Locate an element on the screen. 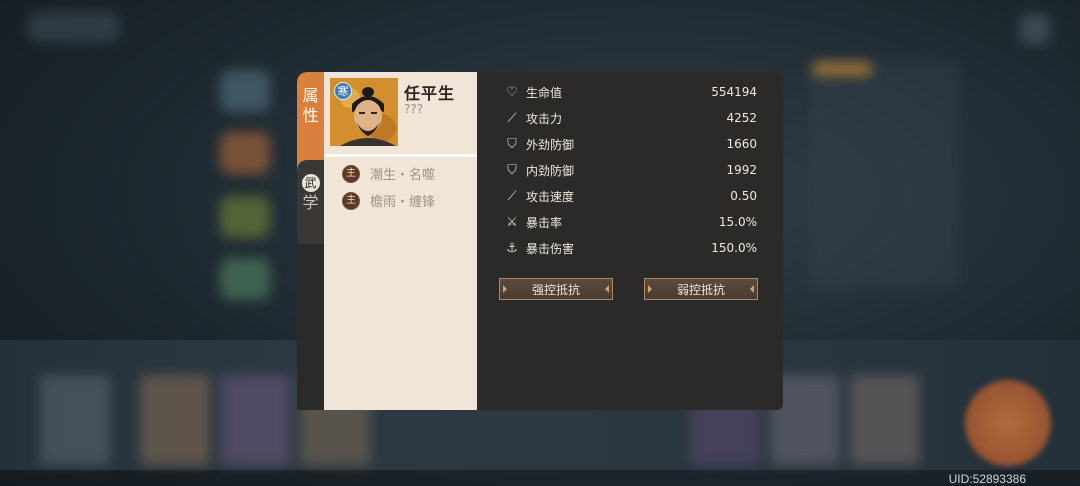 The image size is (1080, 486). strong-control-resist-button: 强控抵抗 is located at coordinates (556, 289).